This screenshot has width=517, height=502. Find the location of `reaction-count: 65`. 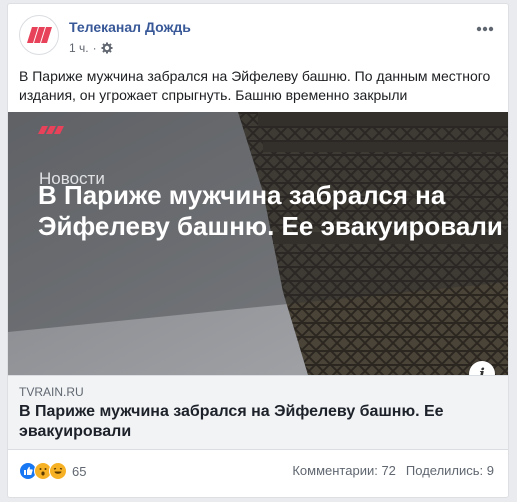

reaction-count: 65 is located at coordinates (79, 471).